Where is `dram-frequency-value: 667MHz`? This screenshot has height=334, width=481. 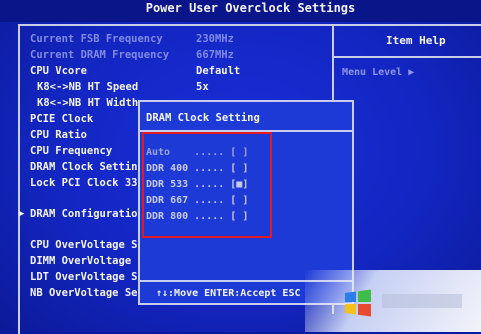
dram-frequency-value: 667MHz is located at coordinates (215, 55).